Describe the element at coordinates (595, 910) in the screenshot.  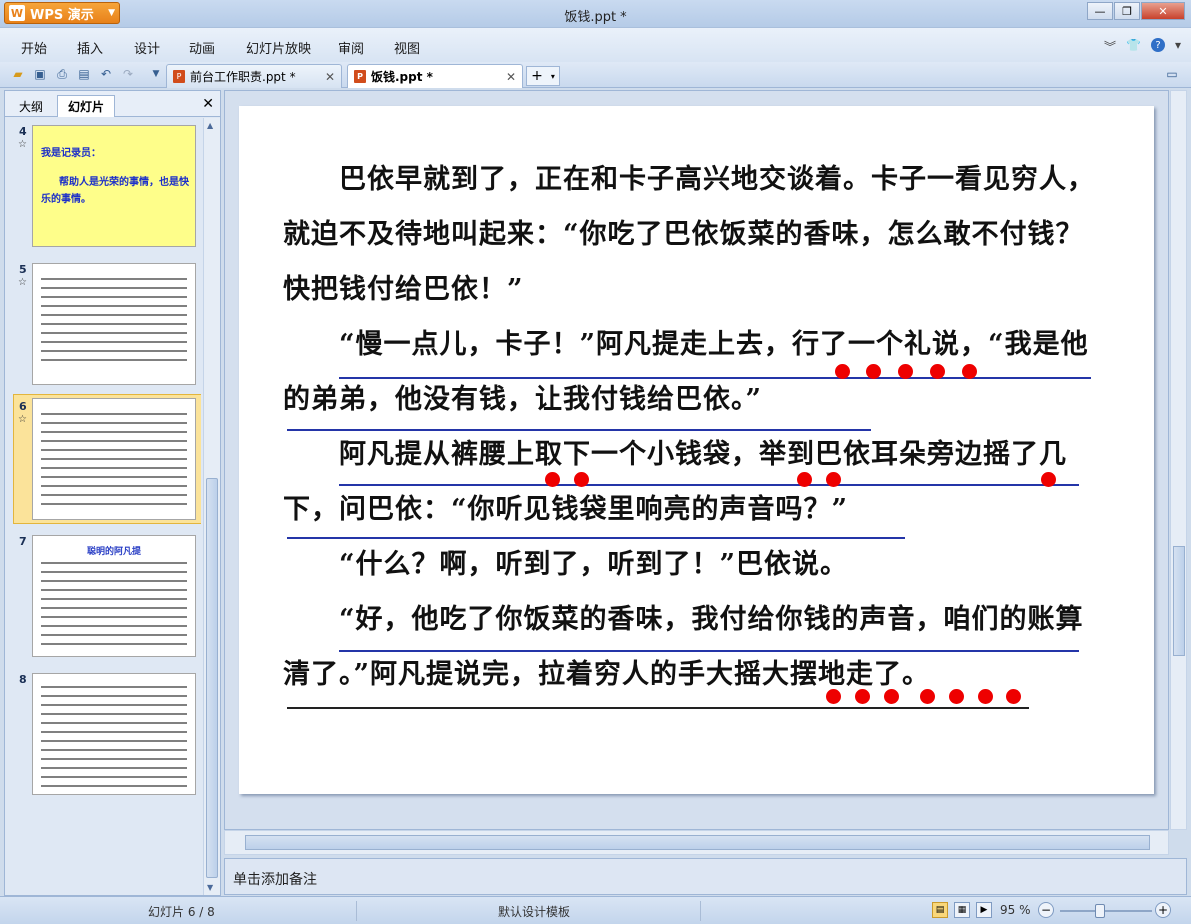
I see `status-bar: 幻灯片 6 / 8 默认设计模板 ▤ ▦ ▶ 95 % − +` at that location.